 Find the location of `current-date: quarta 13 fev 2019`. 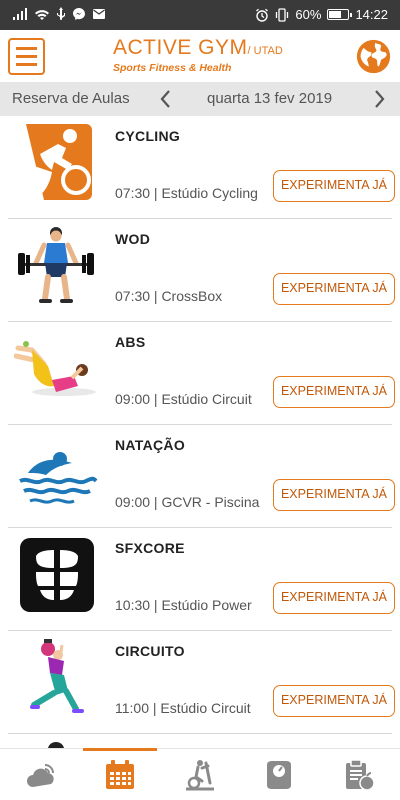

current-date: quarta 13 fev 2019 is located at coordinates (270, 98).